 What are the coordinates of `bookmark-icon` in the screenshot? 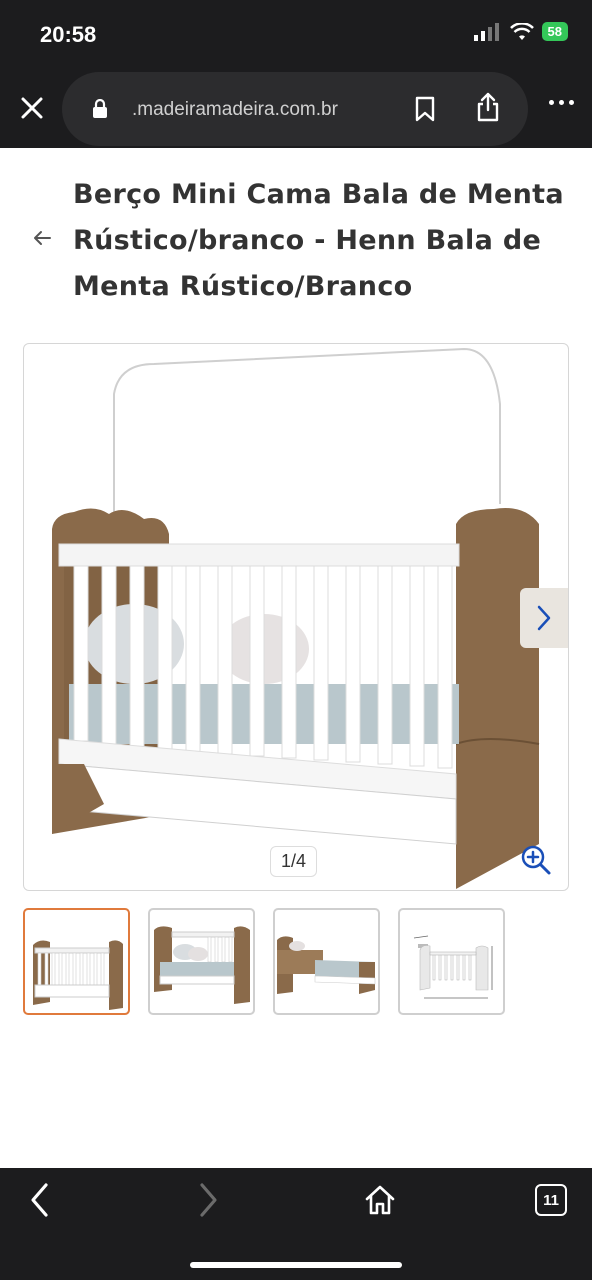 It's located at (425, 109).